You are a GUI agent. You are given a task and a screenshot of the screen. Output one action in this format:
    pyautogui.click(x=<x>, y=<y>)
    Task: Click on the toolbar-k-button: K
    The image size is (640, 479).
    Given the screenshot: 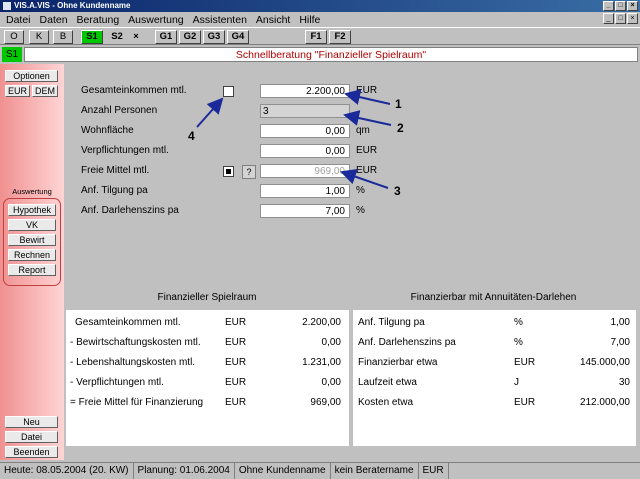 What is the action you would take?
    pyautogui.click(x=39, y=37)
    